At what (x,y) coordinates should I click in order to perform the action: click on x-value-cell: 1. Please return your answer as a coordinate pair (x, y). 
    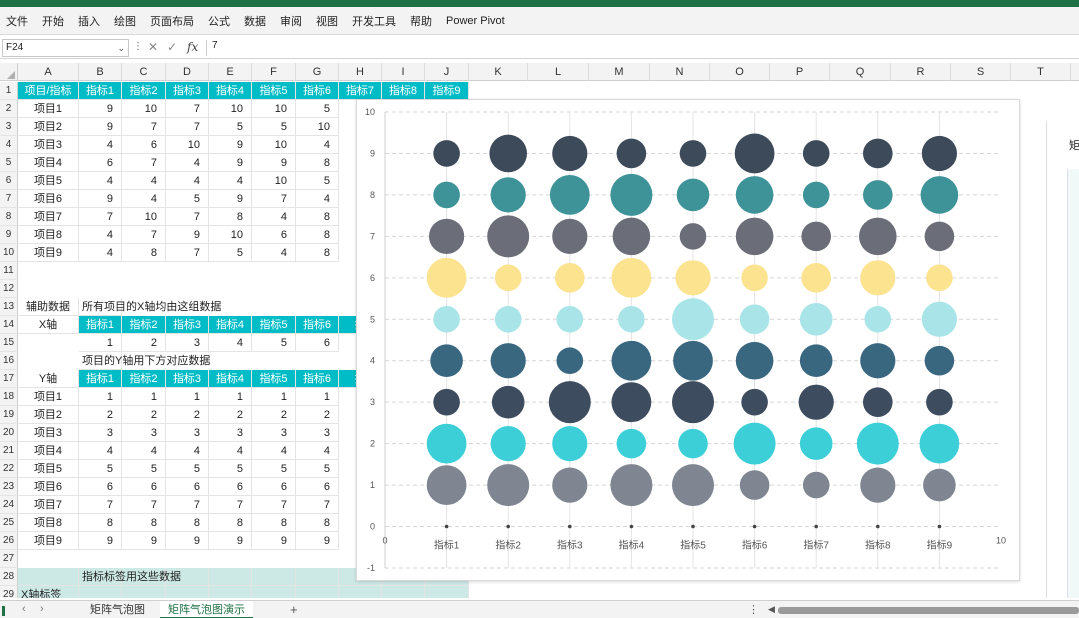
    Looking at the image, I should click on (100, 343).